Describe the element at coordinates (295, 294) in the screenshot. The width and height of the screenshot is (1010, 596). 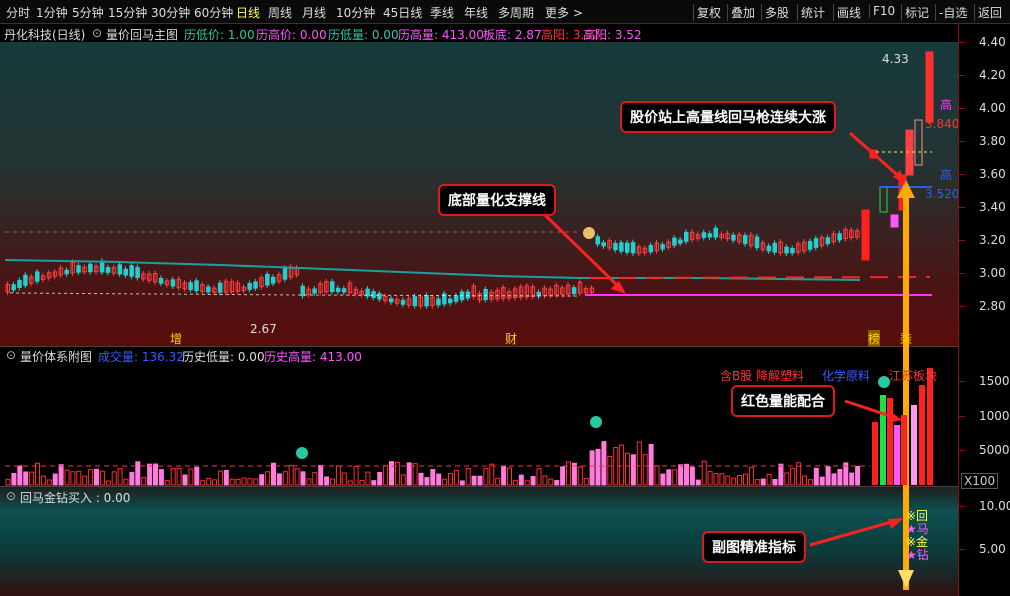
I see `pressure-dashed-line` at that location.